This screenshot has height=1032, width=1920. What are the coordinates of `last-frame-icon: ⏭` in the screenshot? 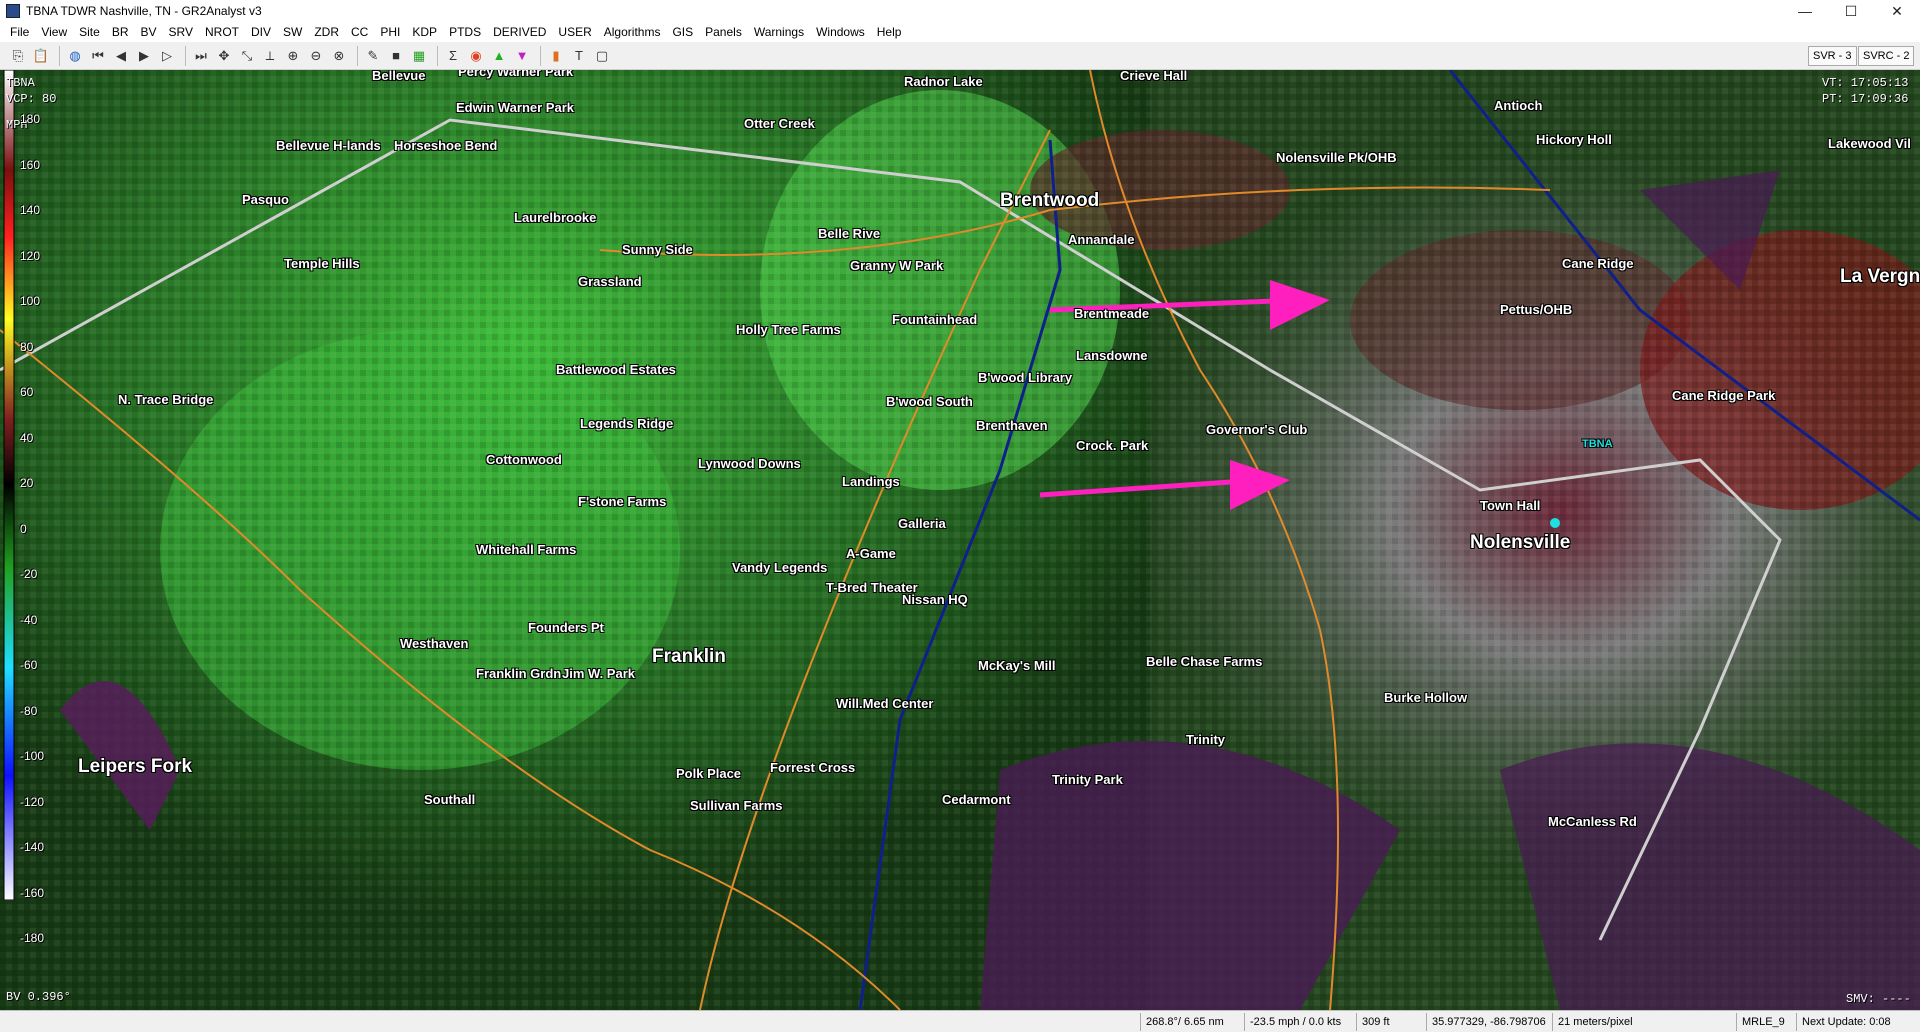 It's located at (201, 56).